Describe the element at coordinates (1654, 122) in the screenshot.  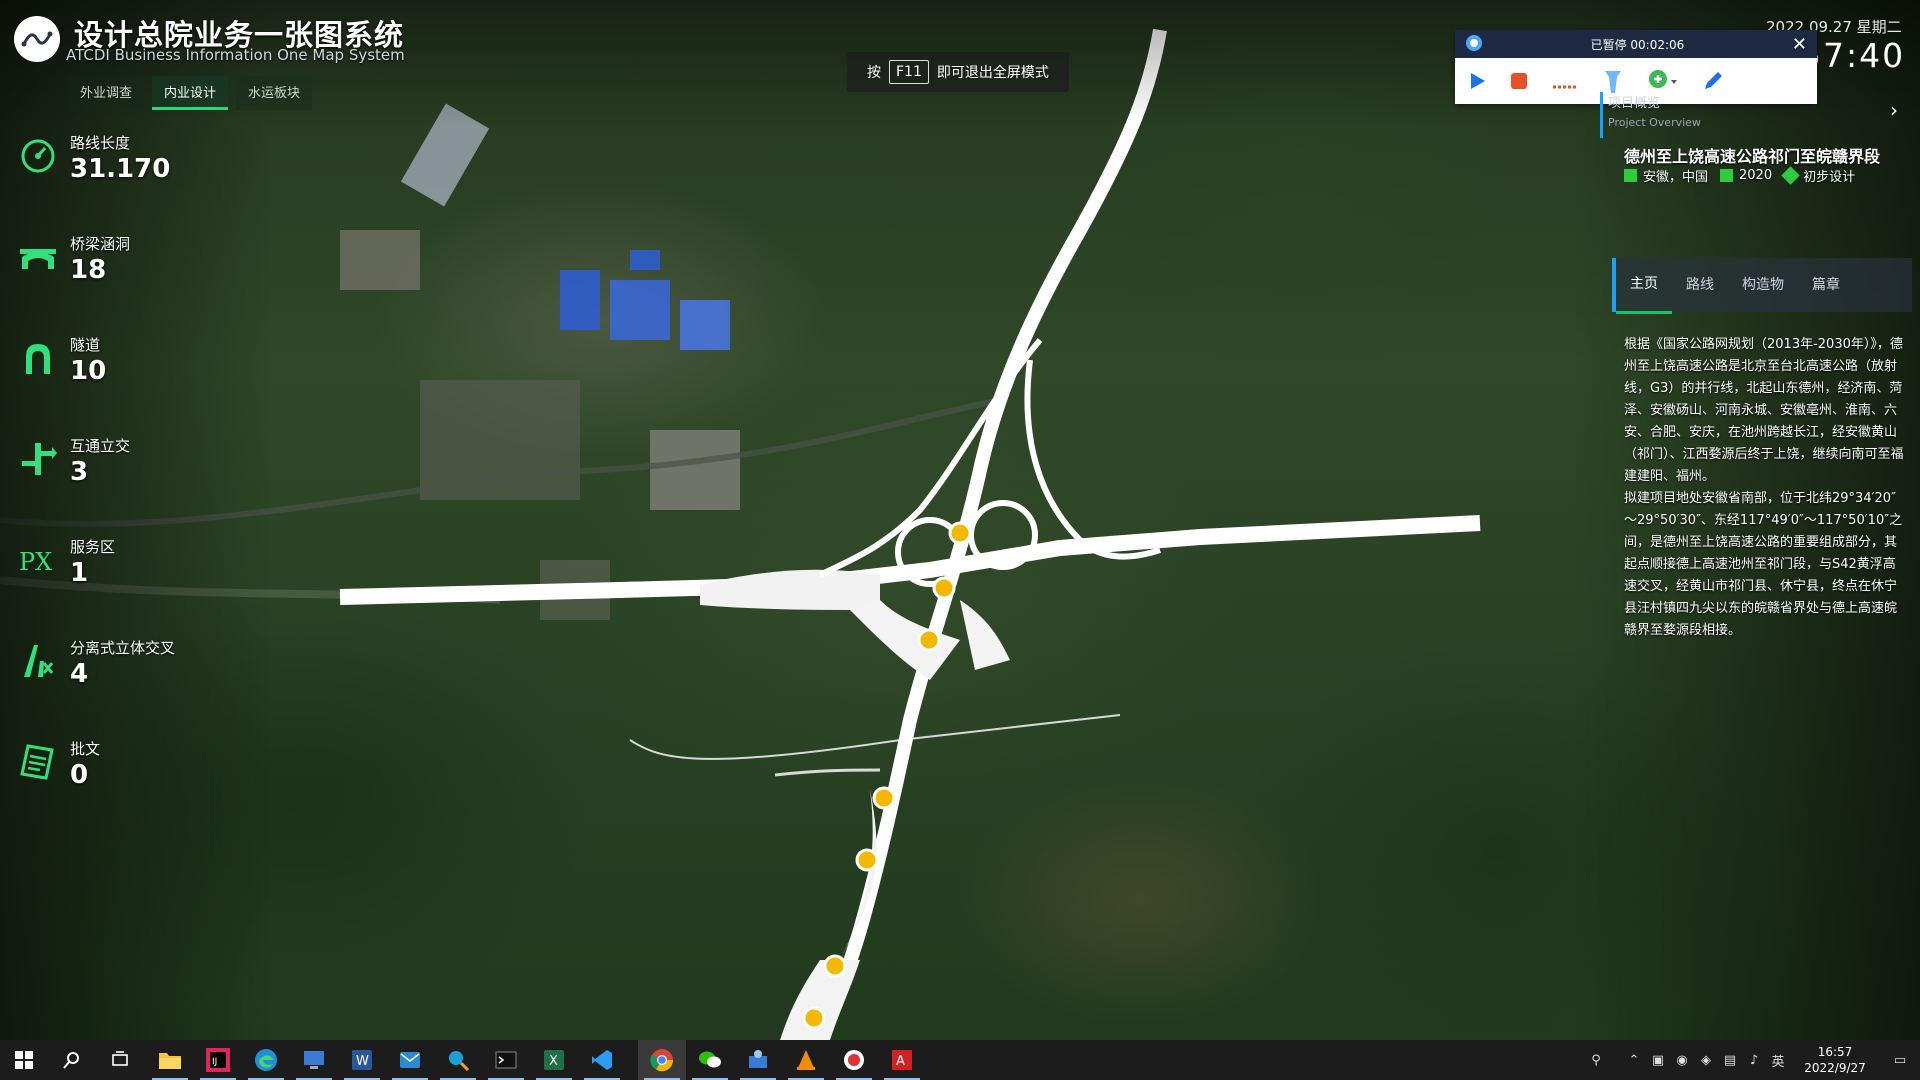
I see `overview-sublabel: Project Overview` at that location.